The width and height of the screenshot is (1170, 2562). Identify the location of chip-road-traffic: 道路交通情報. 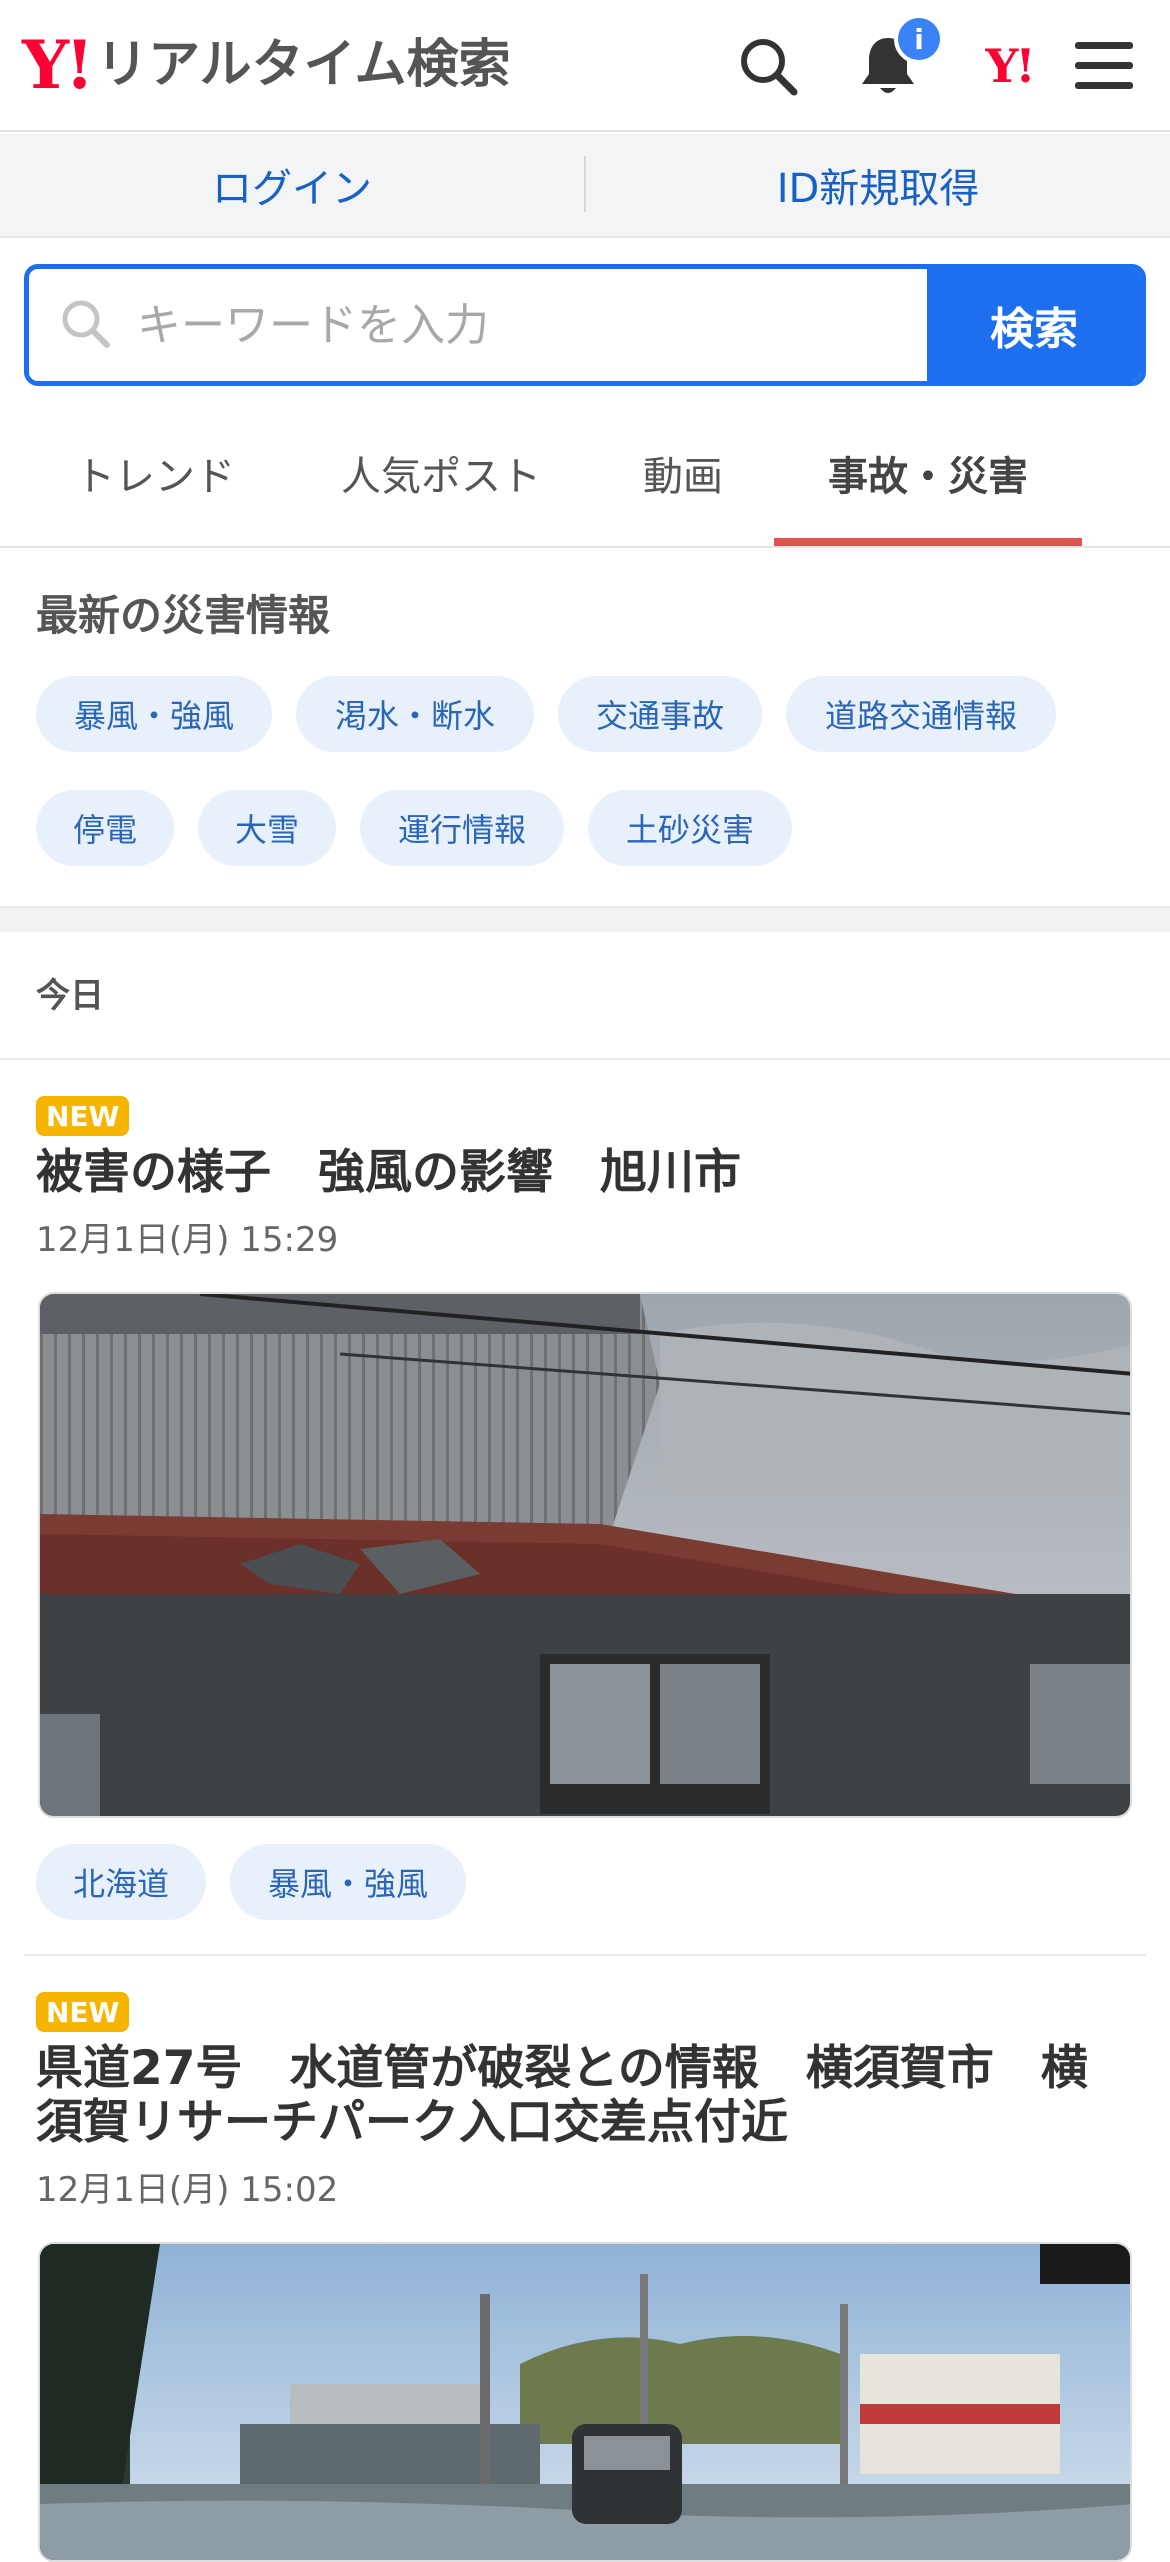
(921, 714).